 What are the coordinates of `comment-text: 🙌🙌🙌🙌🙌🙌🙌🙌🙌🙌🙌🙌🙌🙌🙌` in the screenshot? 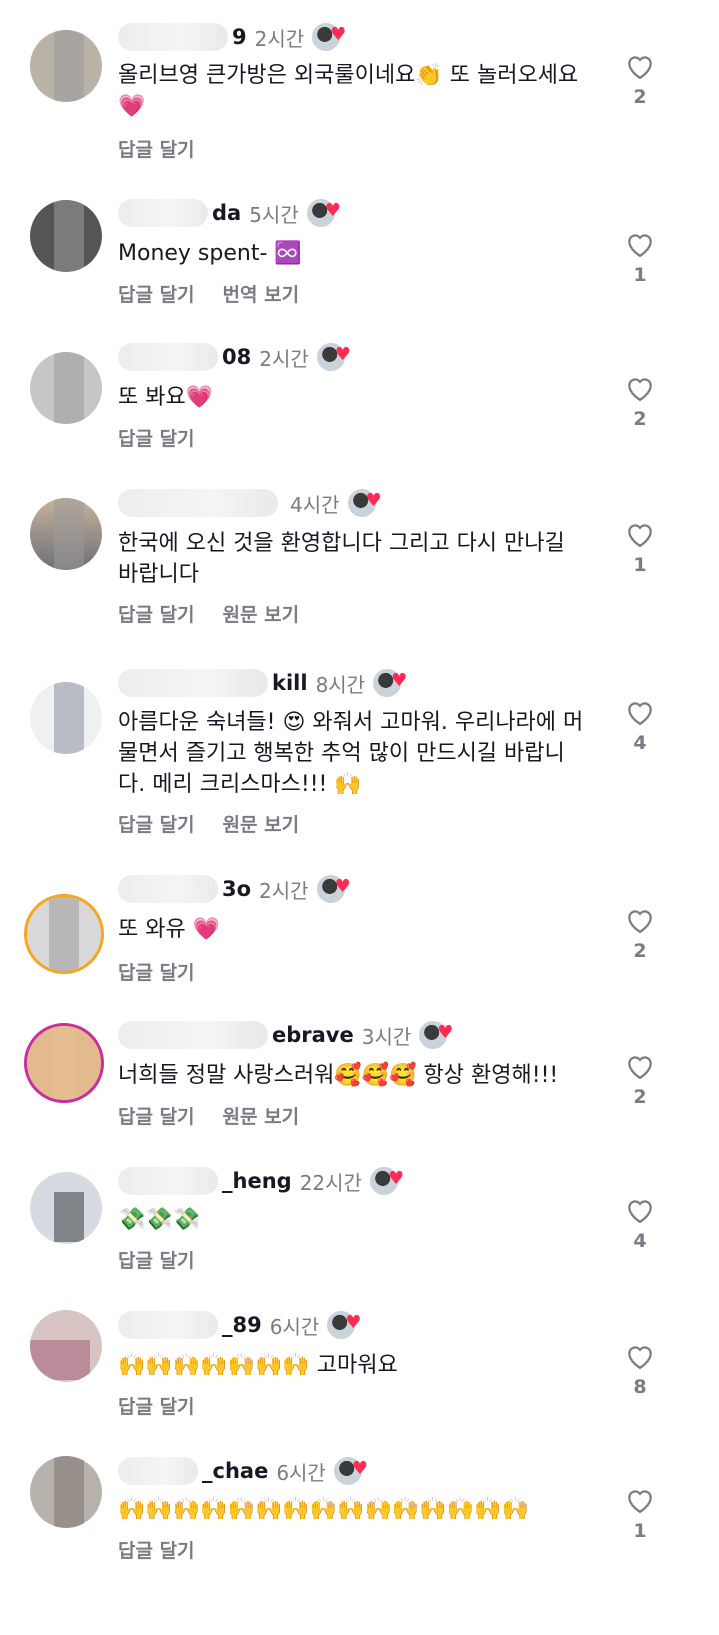 It's located at (323, 1509).